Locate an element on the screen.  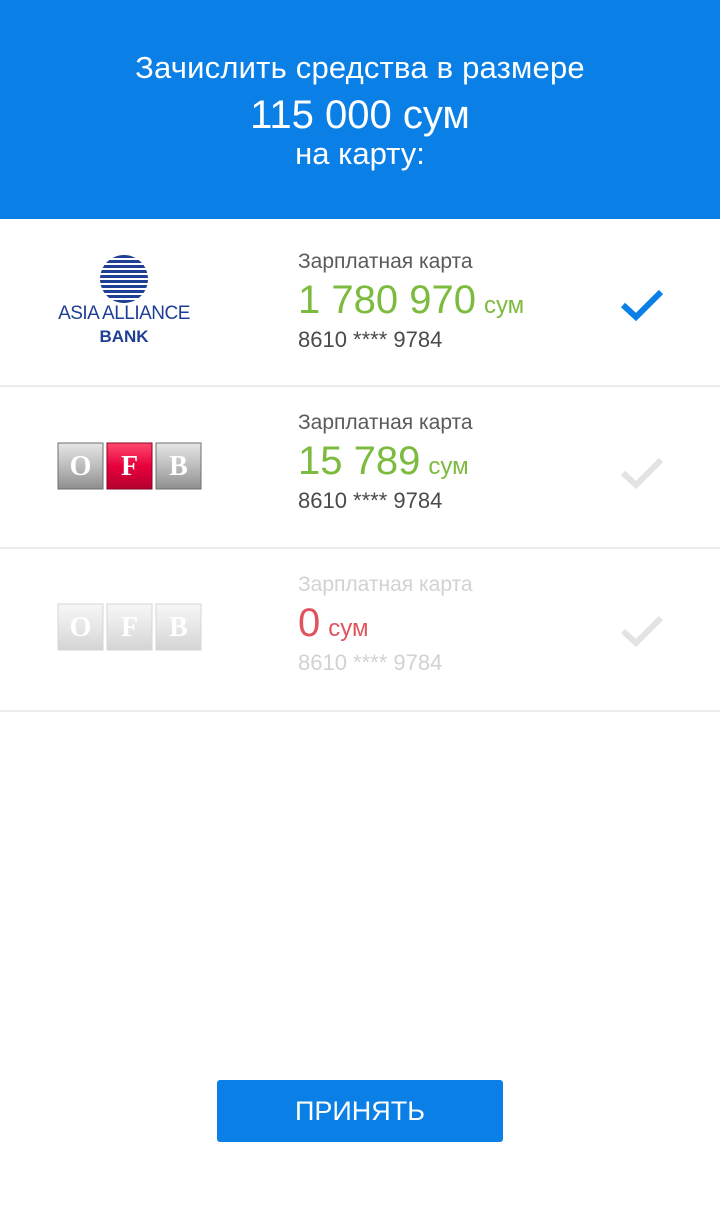
card-balance: 0 сум is located at coordinates (385, 623).